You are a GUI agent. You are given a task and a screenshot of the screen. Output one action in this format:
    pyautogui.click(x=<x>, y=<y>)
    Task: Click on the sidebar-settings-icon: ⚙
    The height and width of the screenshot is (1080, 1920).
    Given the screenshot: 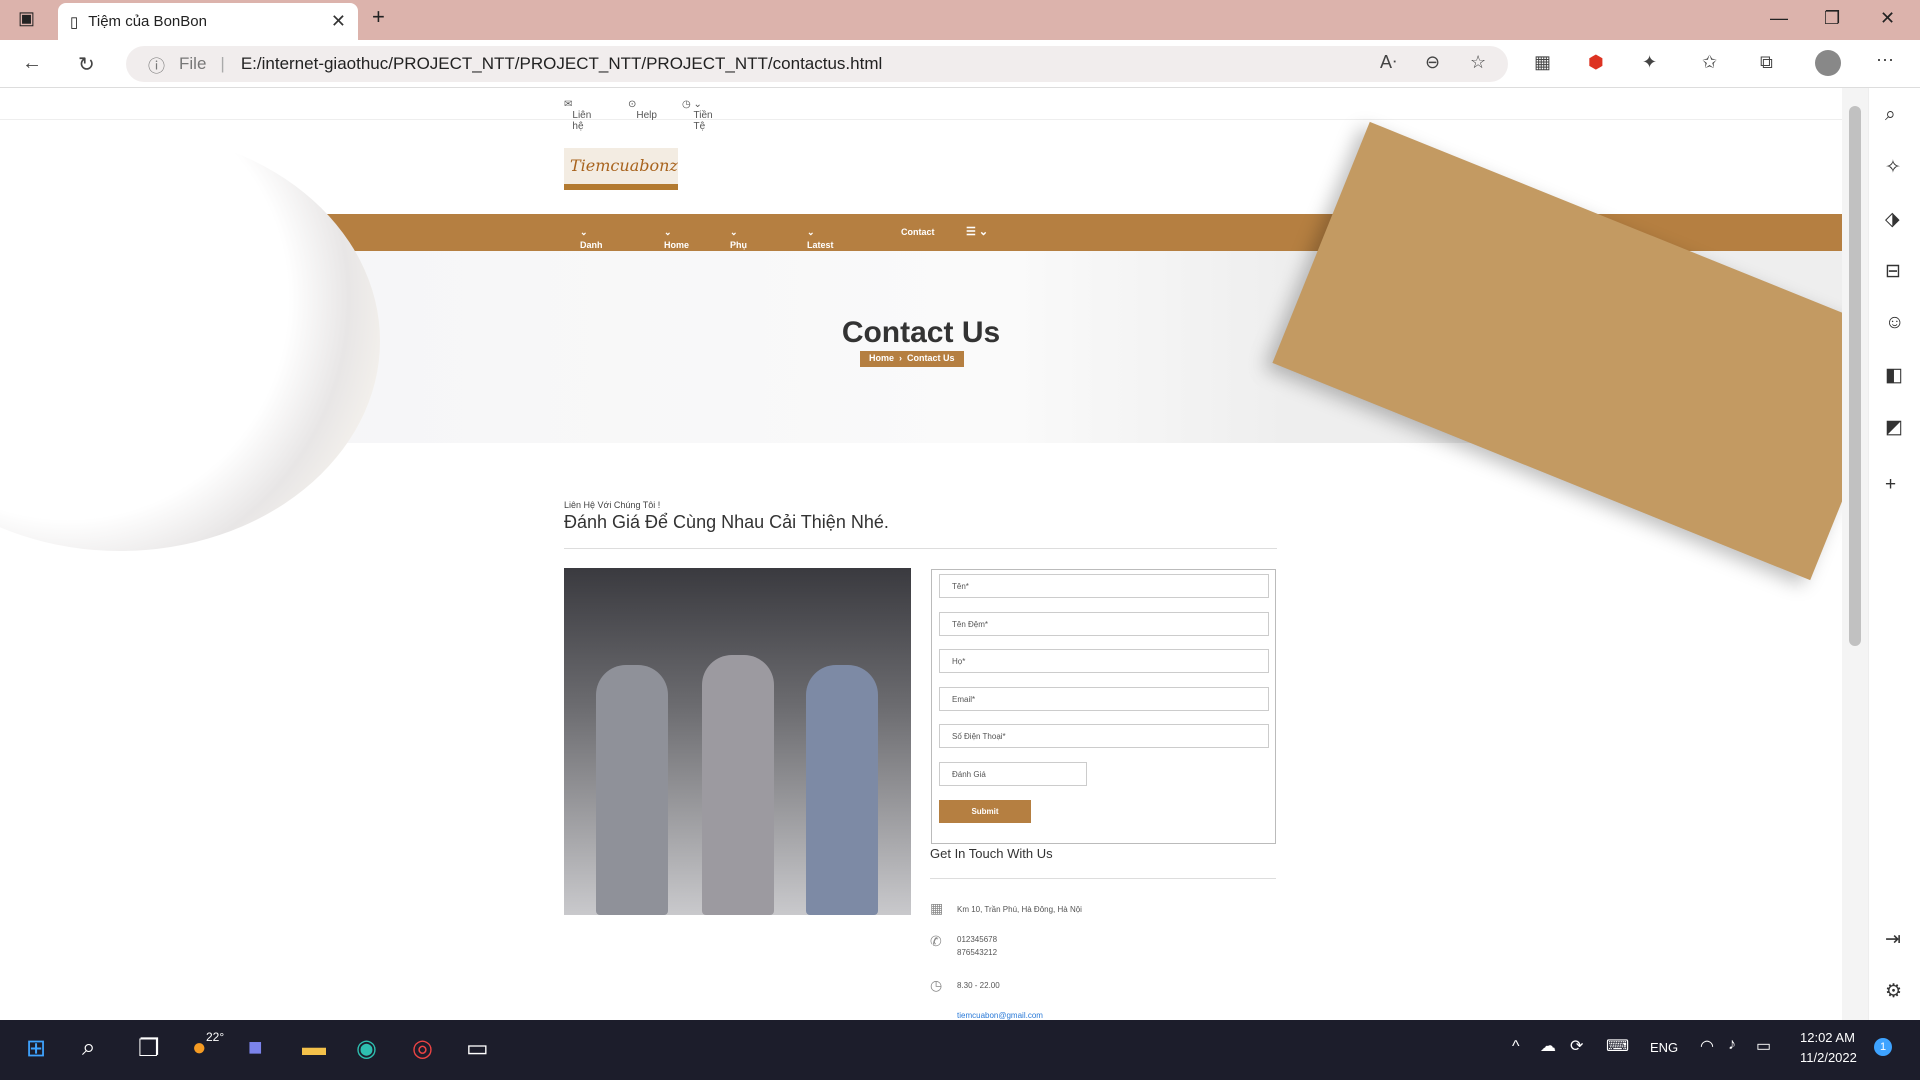 What is the action you would take?
    pyautogui.click(x=1893, y=991)
    